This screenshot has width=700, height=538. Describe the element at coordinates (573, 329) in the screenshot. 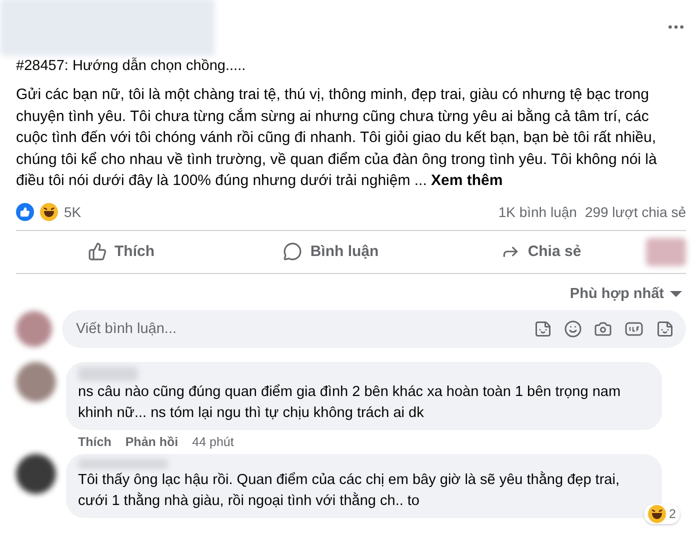

I see `emoji-icon` at that location.